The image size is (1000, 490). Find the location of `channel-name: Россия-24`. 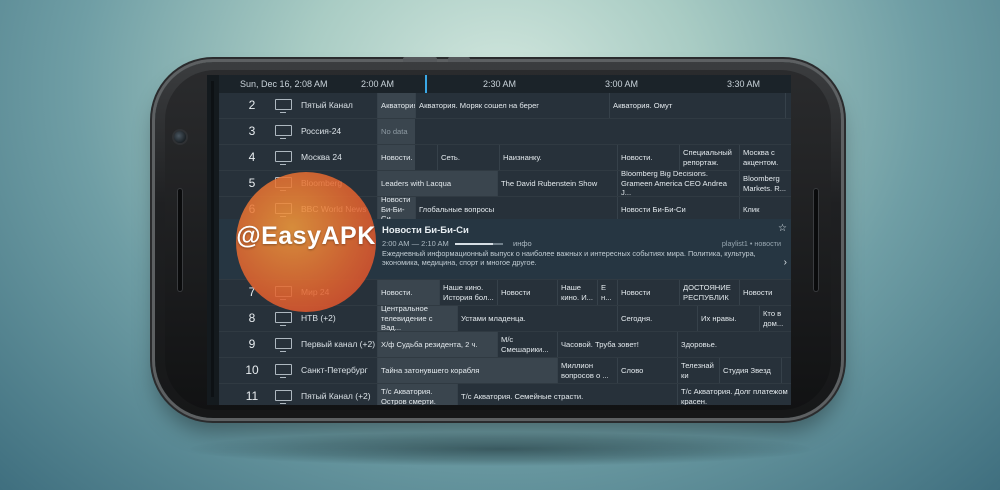

channel-name: Россия-24 is located at coordinates (321, 131).